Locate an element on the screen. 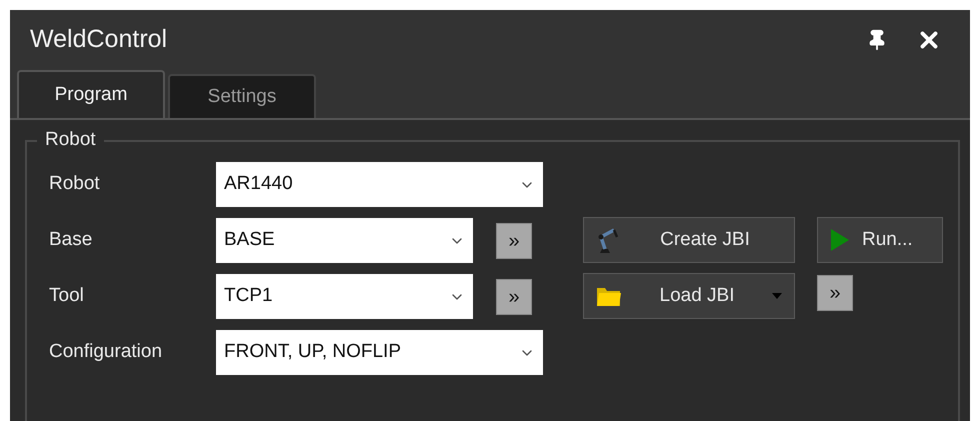  dropdown: FRONT, UP, NOFLIP is located at coordinates (379, 352).